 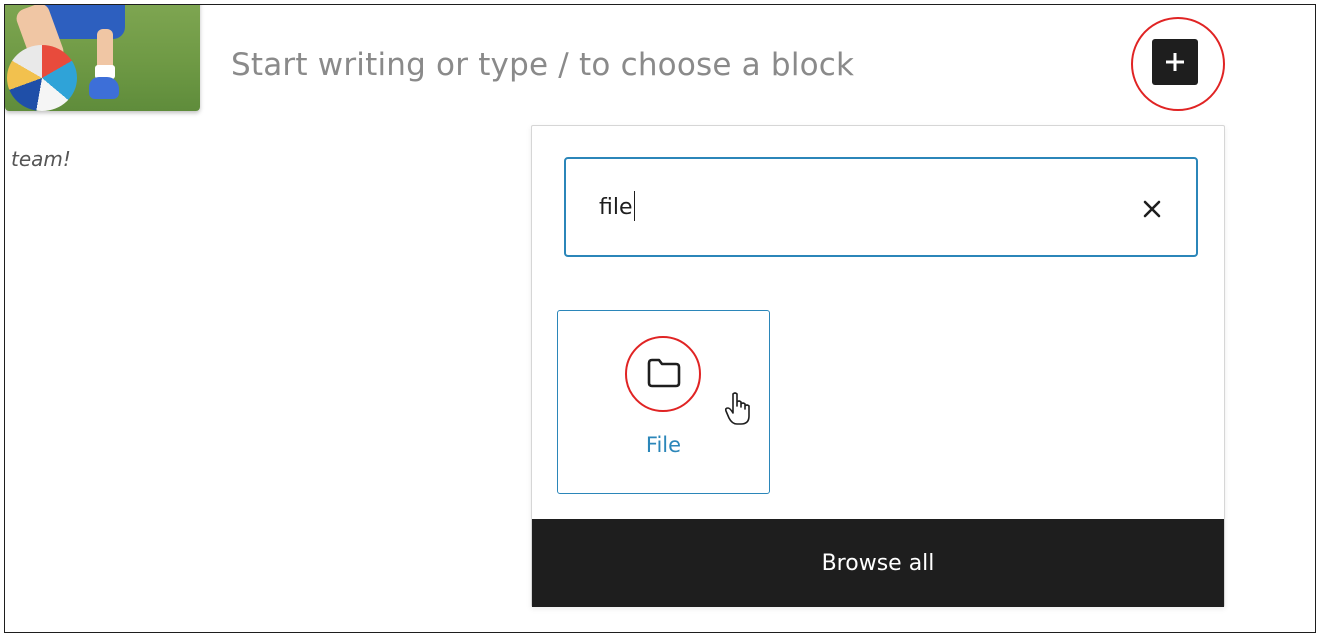 I want to click on soccer-ball, so click(x=42, y=78).